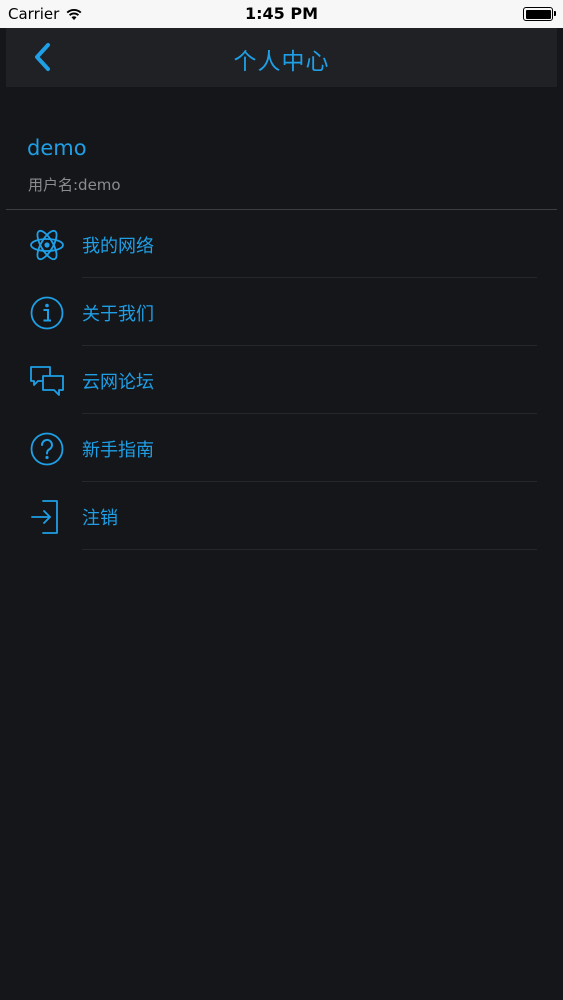 The height and width of the screenshot is (1000, 563). I want to click on menu-item-label: 注销, so click(100, 518).